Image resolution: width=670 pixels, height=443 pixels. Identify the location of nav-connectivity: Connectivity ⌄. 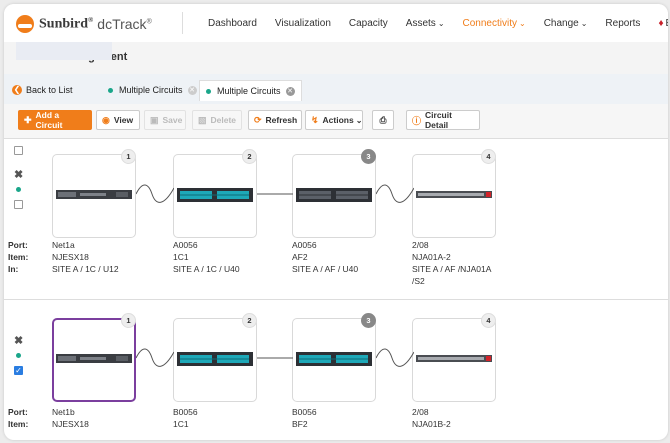
(494, 23).